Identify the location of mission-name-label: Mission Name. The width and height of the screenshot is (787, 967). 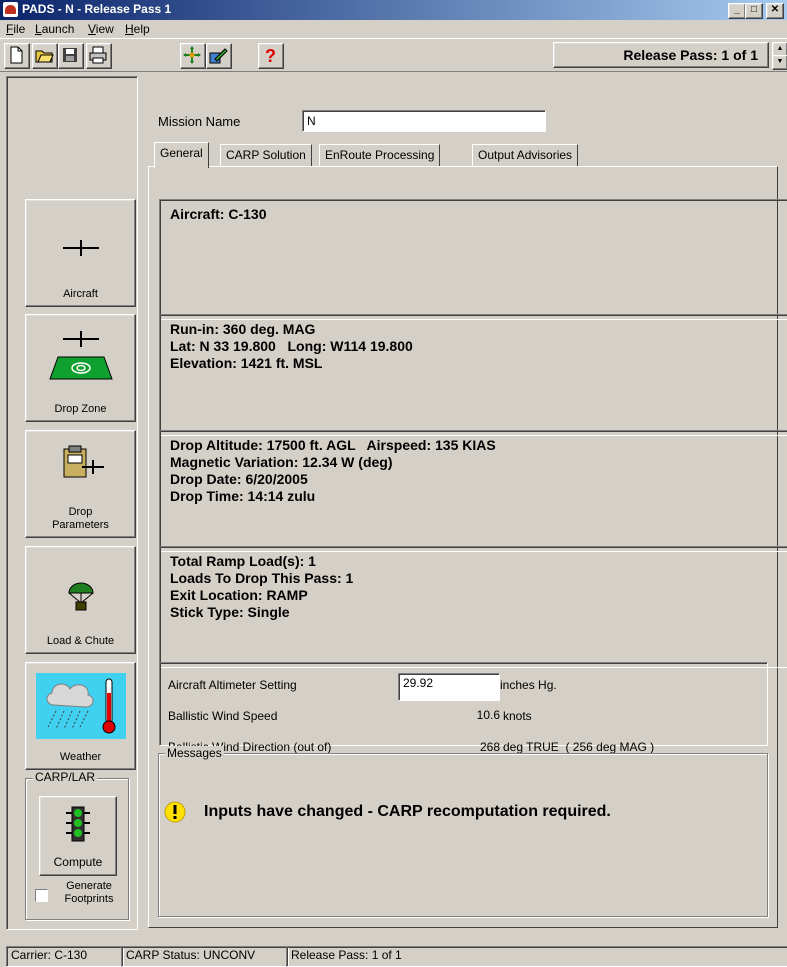
(199, 121).